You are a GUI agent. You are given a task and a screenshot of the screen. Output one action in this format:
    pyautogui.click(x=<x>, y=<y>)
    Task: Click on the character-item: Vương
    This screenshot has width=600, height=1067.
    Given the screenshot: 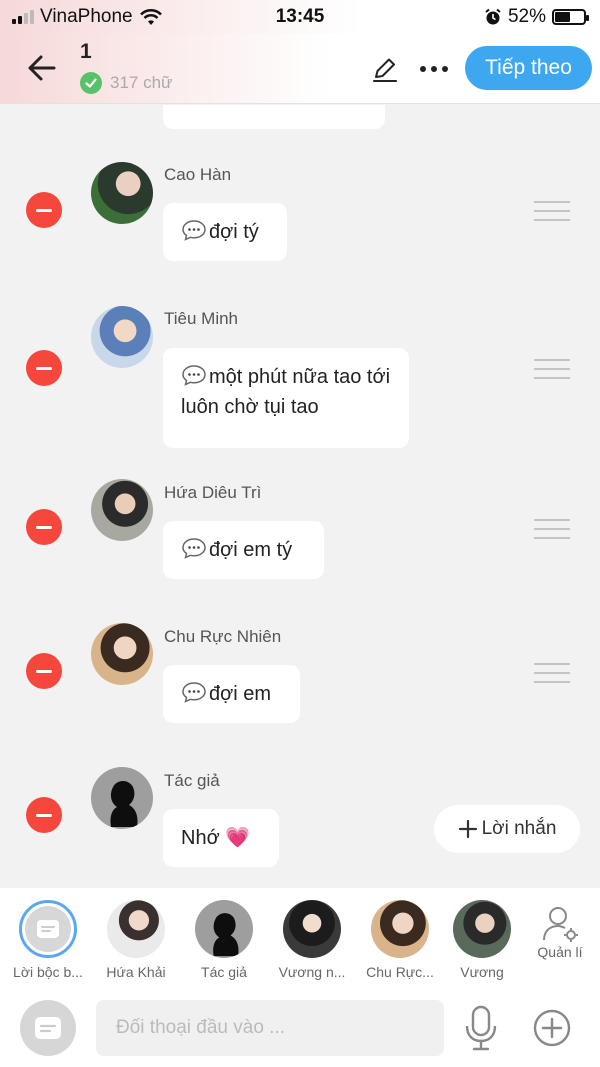 What is the action you would take?
    pyautogui.click(x=482, y=940)
    